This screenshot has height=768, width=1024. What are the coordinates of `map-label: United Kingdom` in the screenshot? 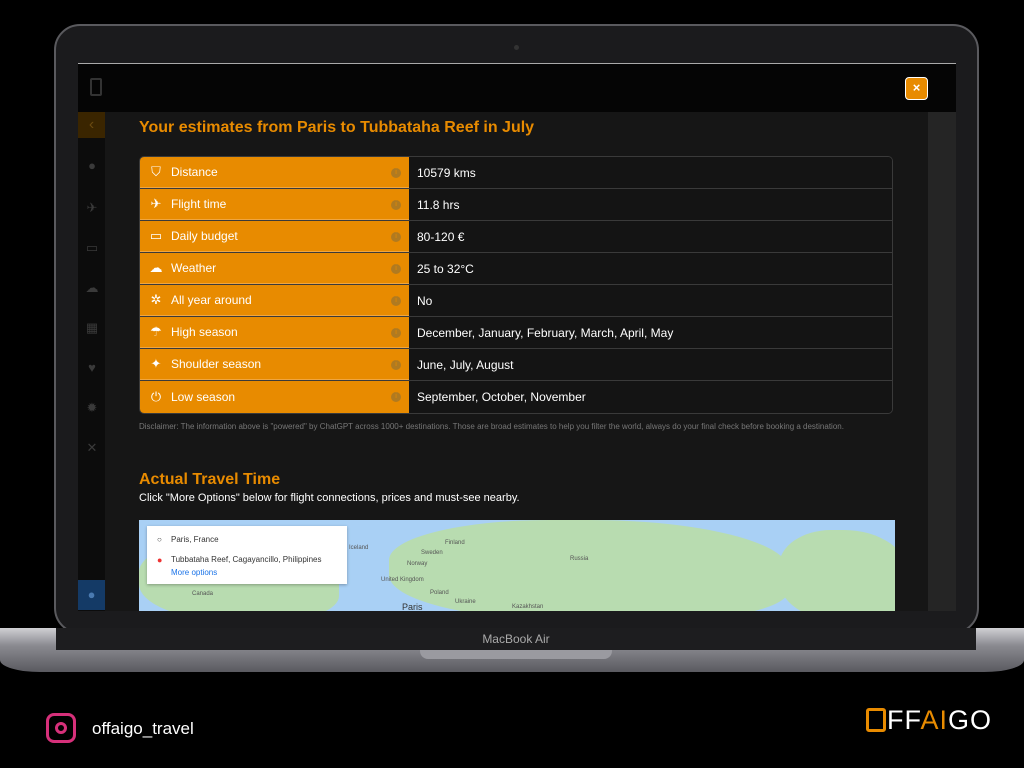 It's located at (402, 580).